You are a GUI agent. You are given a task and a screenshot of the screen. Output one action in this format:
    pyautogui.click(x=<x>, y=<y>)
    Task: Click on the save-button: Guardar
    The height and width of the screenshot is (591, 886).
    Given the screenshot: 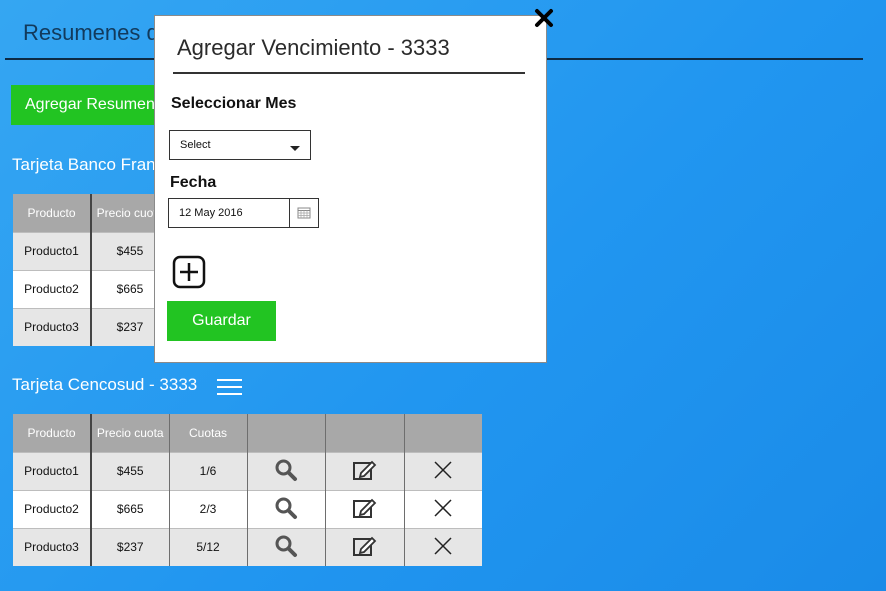 What is the action you would take?
    pyautogui.click(x=221, y=321)
    